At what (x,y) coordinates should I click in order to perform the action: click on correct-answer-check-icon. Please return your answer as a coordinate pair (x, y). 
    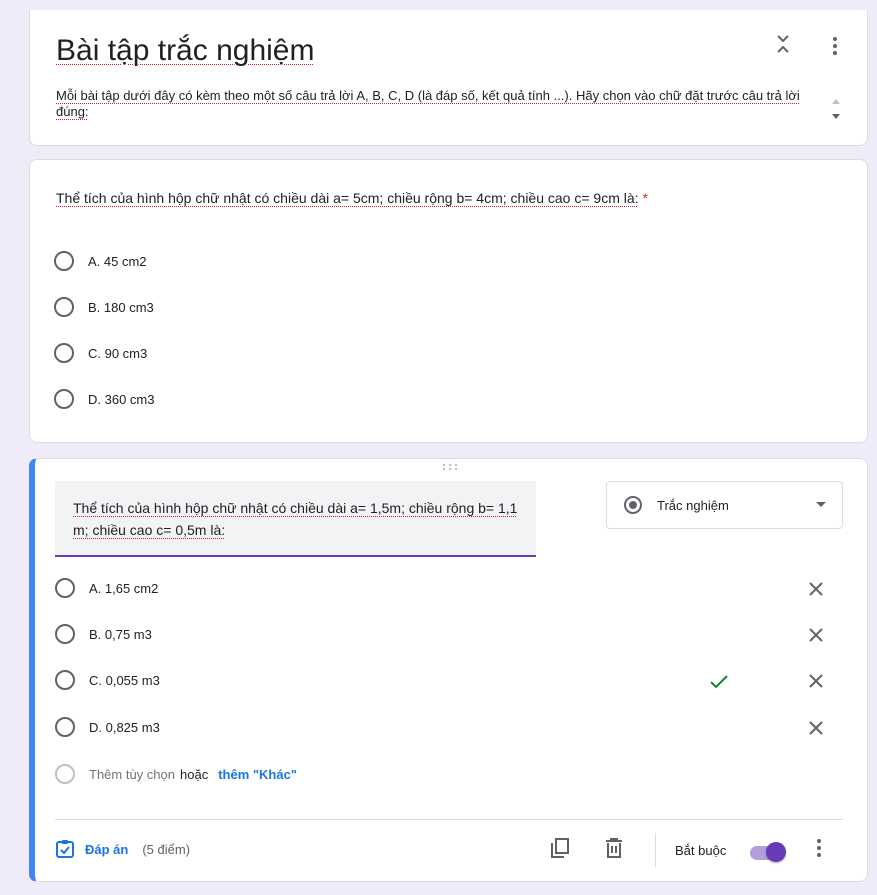
    Looking at the image, I should click on (719, 682).